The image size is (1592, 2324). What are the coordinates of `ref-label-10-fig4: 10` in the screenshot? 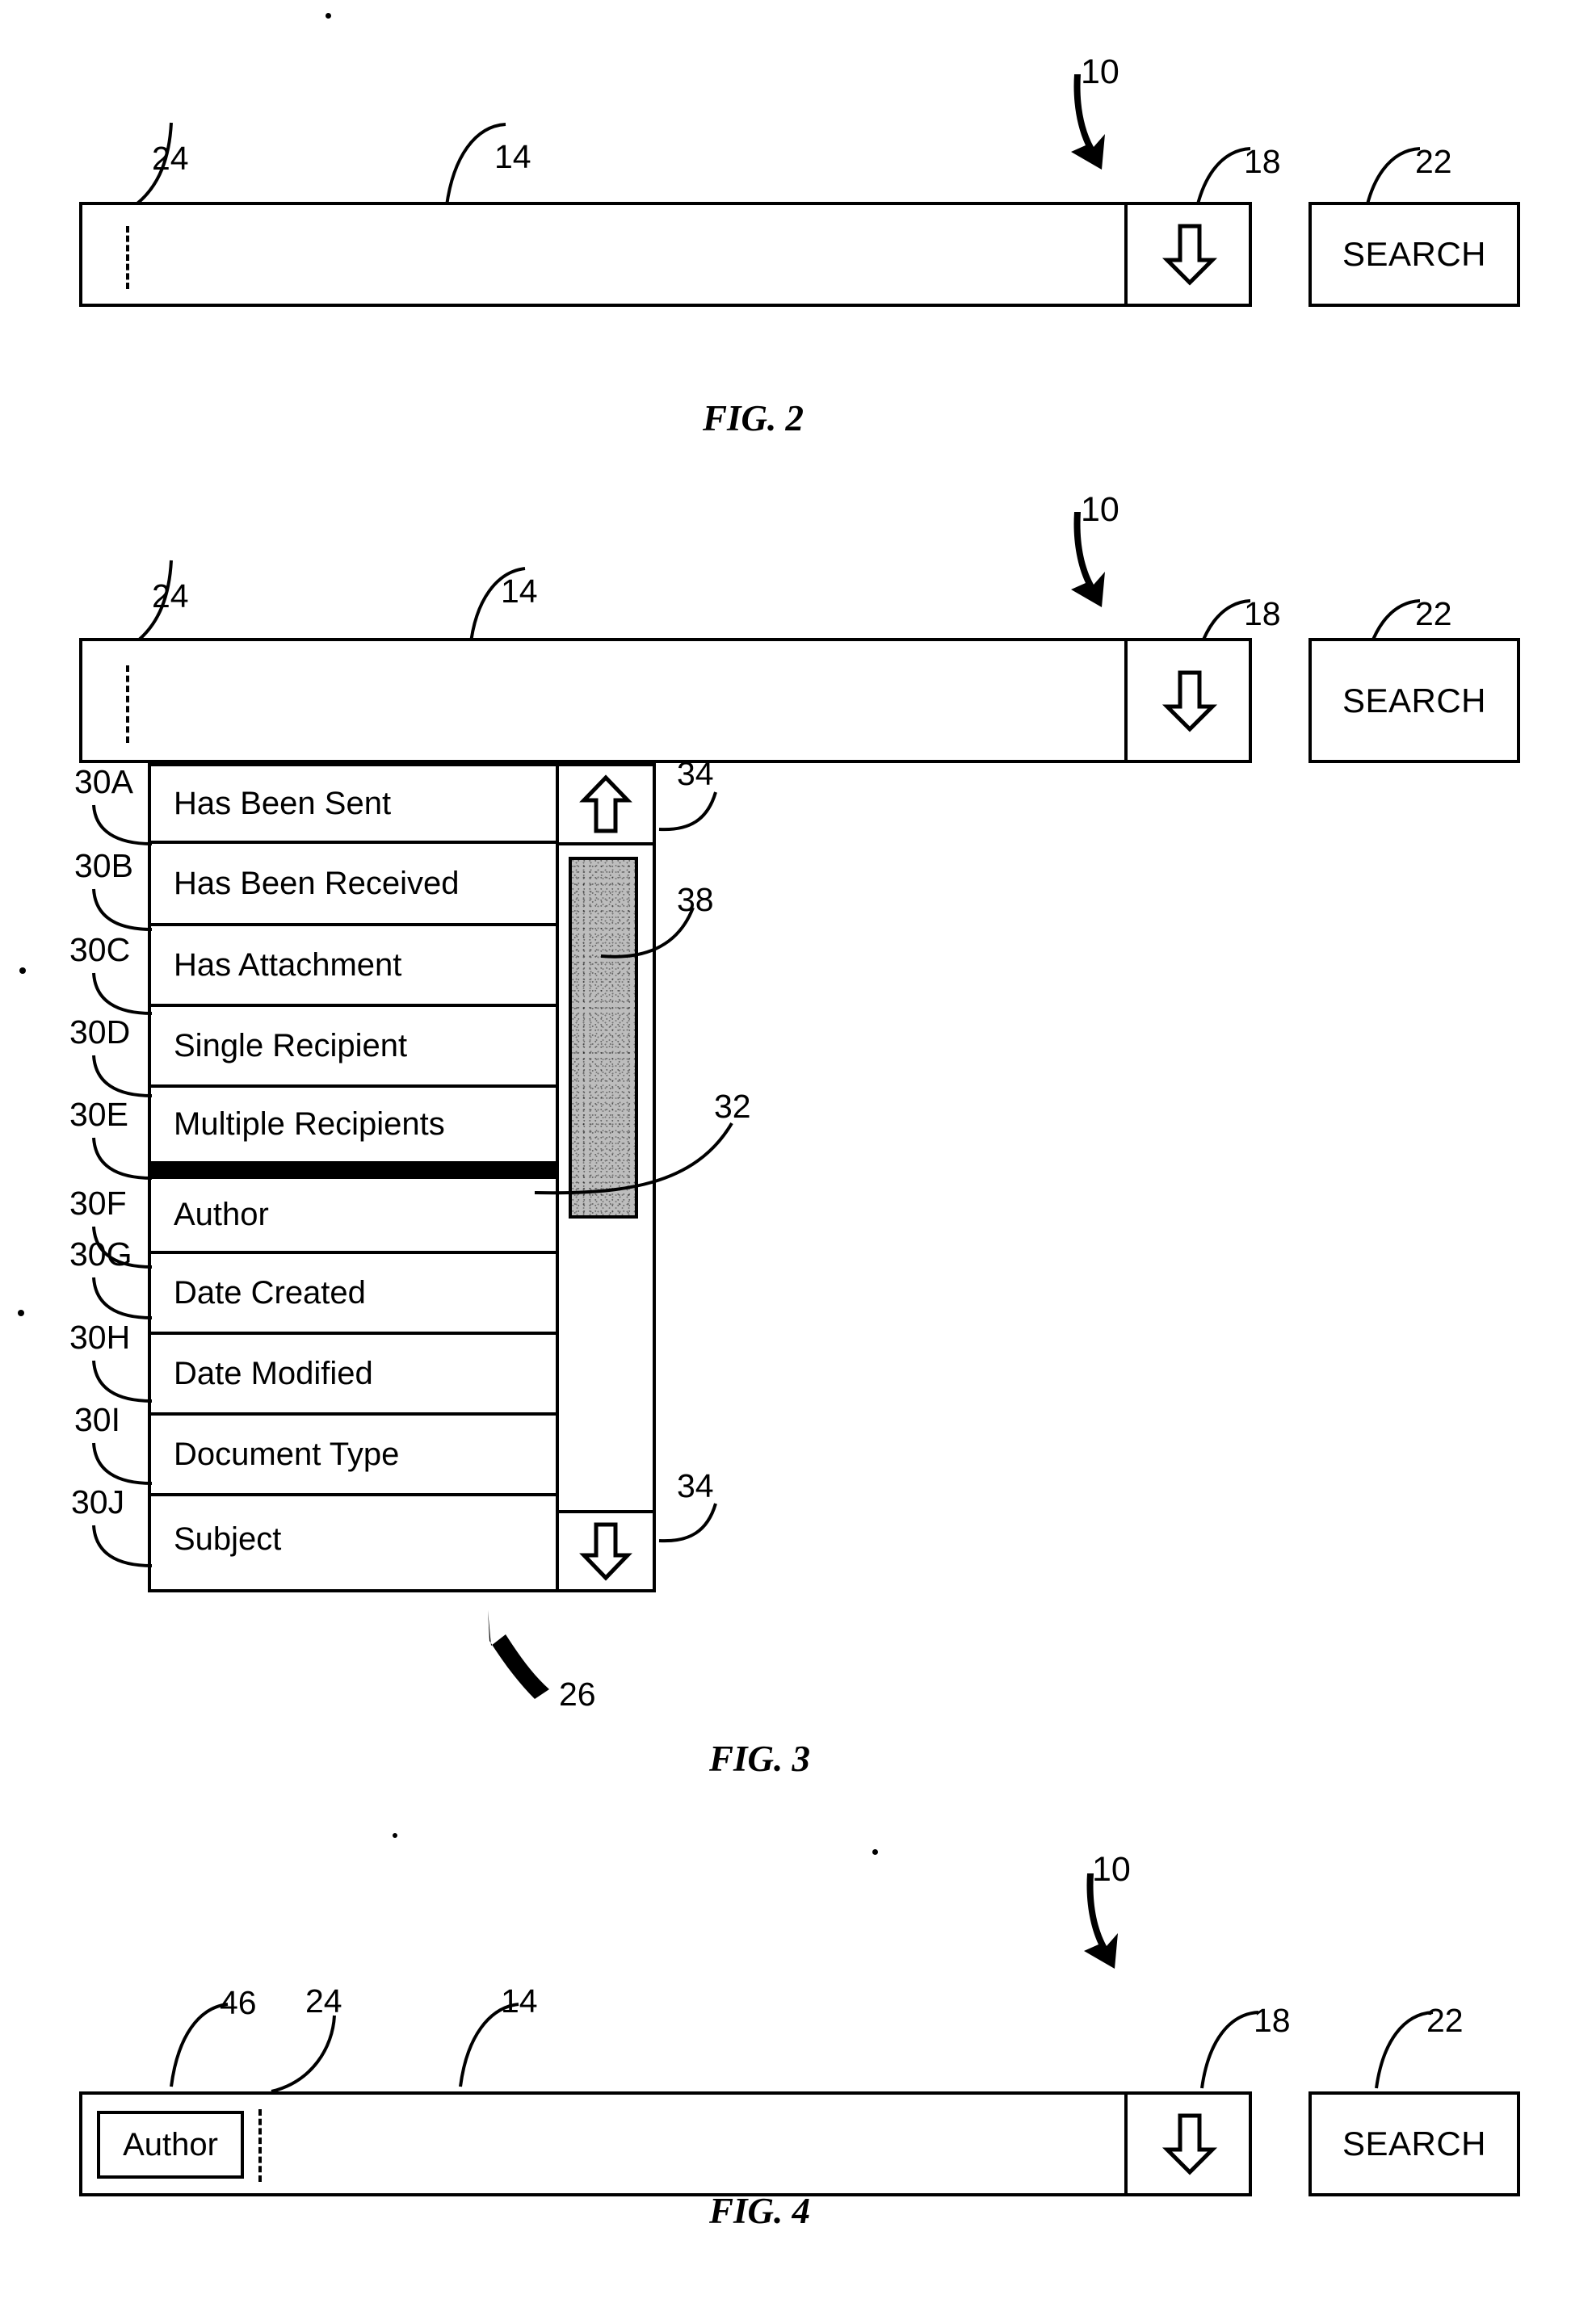 It's located at (1111, 1869).